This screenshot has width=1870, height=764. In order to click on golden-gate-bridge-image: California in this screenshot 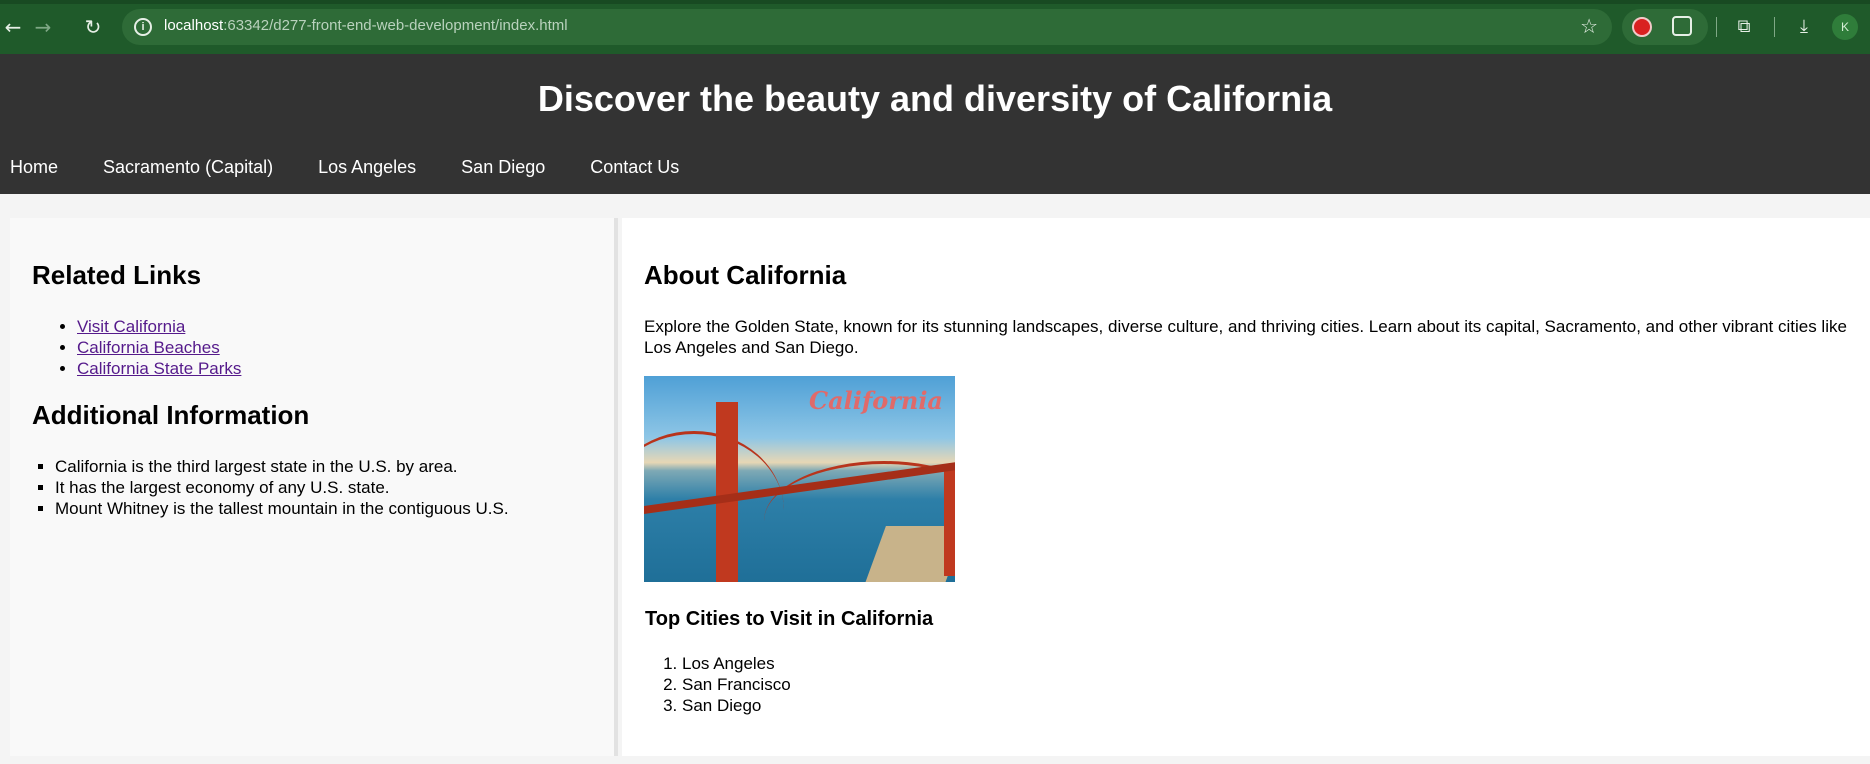, I will do `click(799, 479)`.